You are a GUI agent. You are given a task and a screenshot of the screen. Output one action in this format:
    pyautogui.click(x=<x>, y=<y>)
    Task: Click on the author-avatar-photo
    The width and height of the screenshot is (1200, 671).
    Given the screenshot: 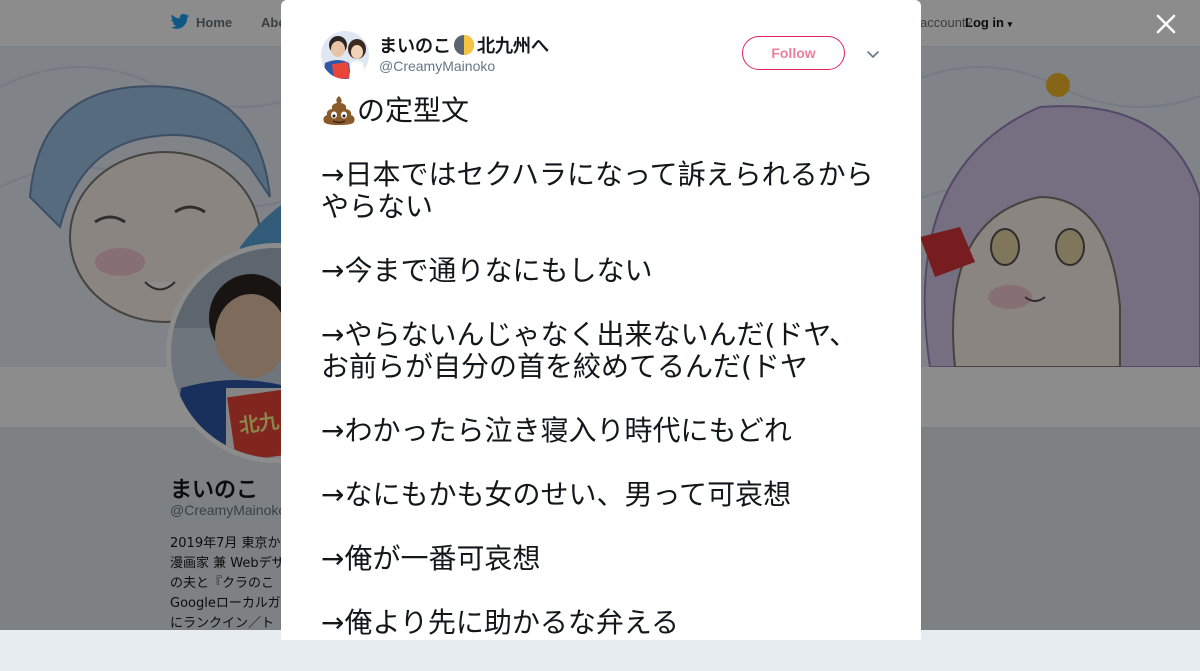 What is the action you would take?
    pyautogui.click(x=345, y=55)
    